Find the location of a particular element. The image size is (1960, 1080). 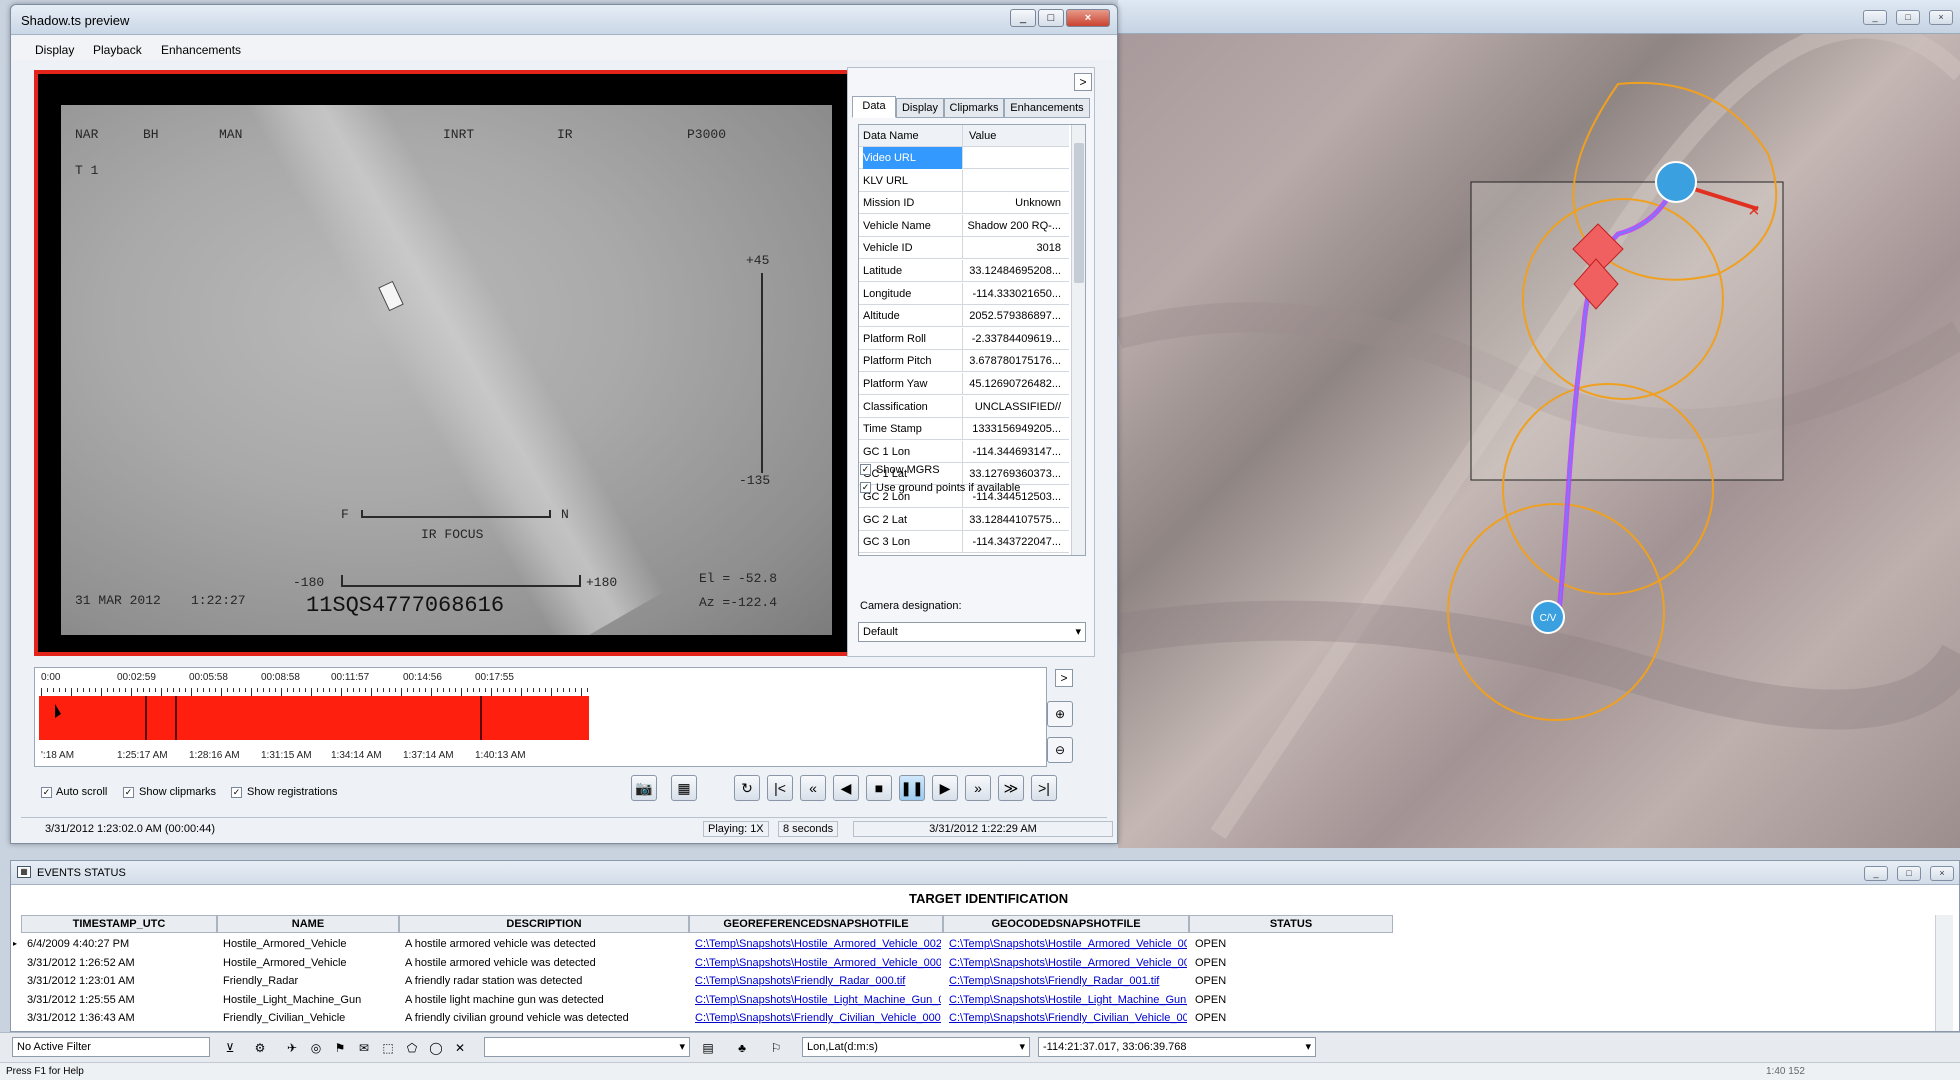

mouse-cursor-icon is located at coordinates (58, 711).